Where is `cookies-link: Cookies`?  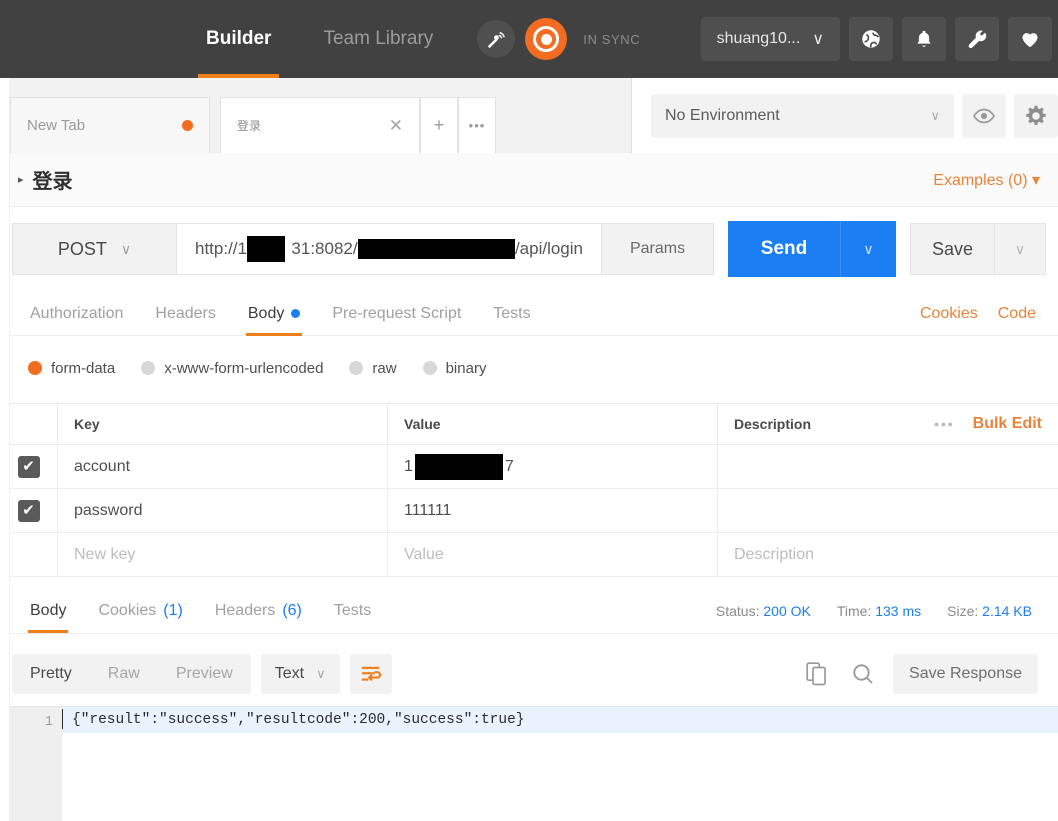 cookies-link: Cookies is located at coordinates (949, 314).